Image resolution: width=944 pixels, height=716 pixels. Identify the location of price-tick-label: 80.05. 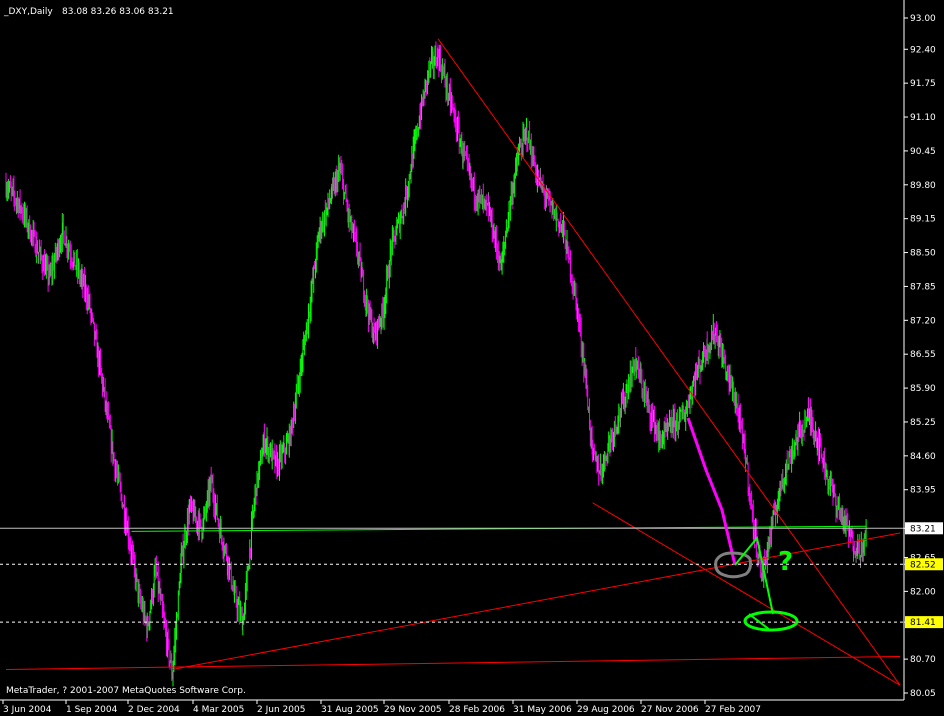
(923, 694).